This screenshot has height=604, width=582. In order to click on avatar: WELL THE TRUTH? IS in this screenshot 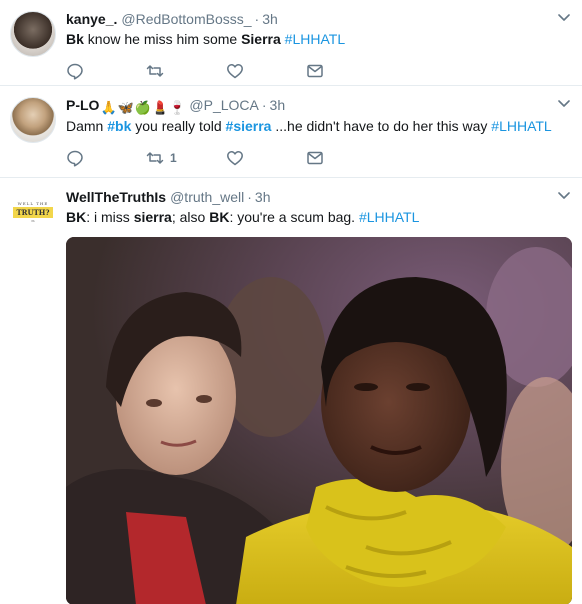, I will do `click(33, 212)`.